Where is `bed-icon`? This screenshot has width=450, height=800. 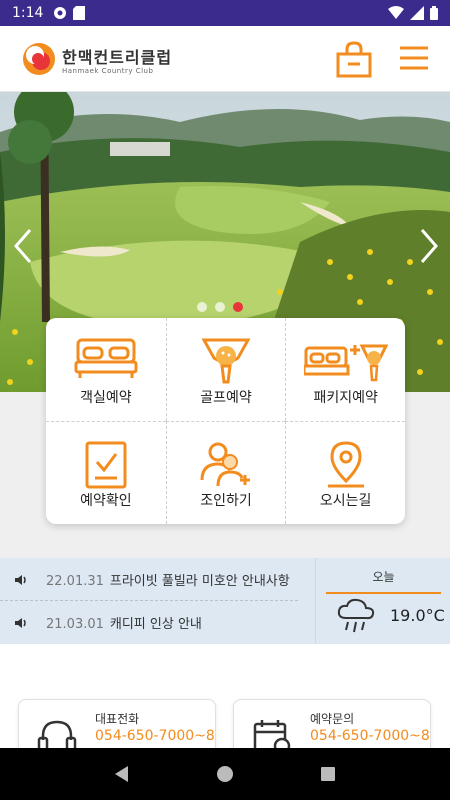 bed-icon is located at coordinates (106, 358).